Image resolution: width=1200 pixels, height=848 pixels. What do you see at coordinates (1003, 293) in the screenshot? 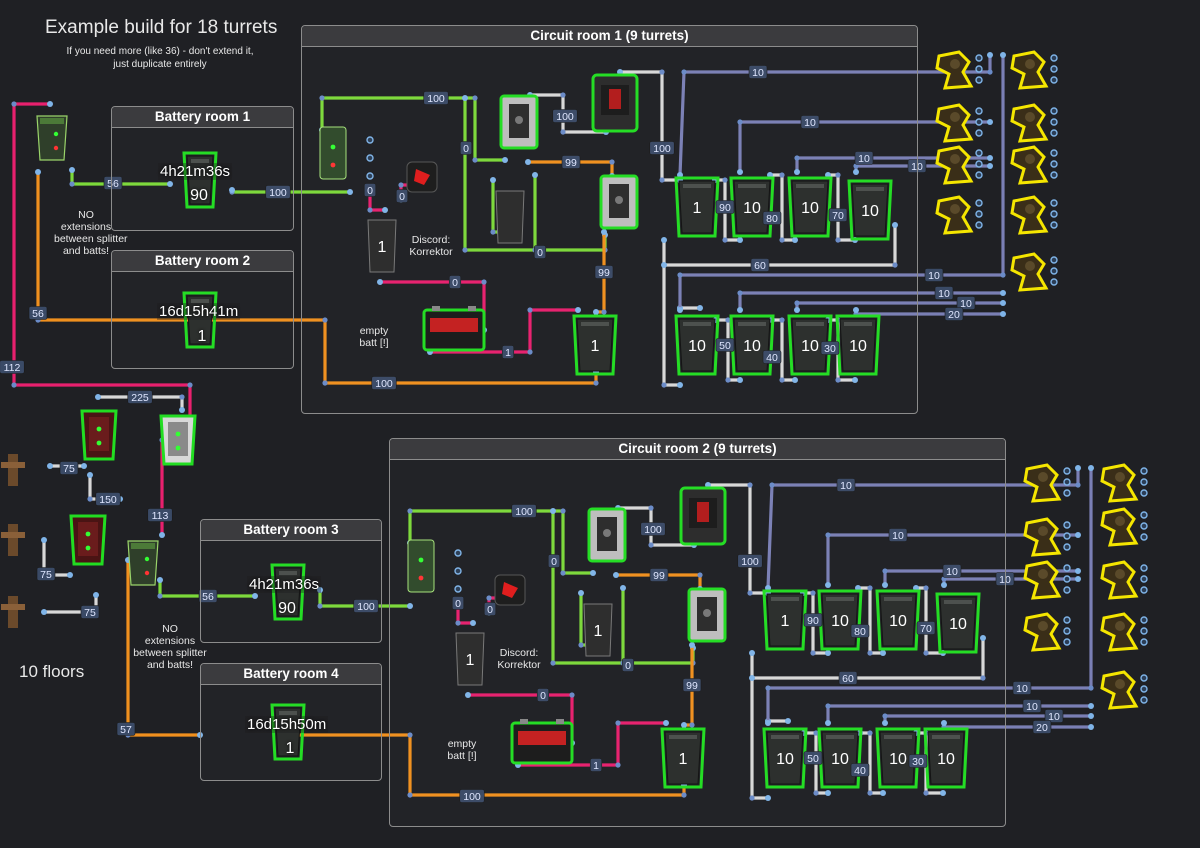
I see `blue-10f-end` at bounding box center [1003, 293].